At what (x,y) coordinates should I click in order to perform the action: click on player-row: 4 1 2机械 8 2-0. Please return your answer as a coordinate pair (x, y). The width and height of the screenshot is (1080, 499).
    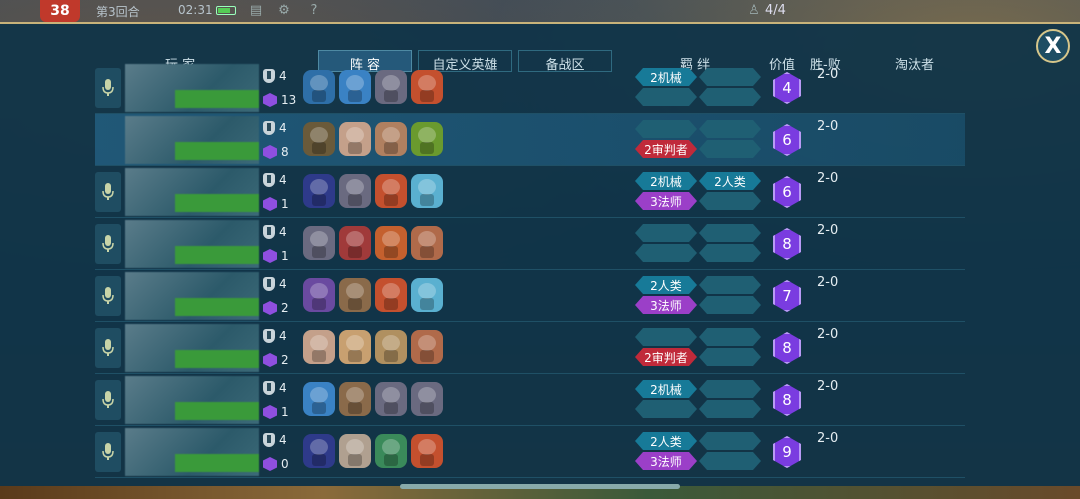
    Looking at the image, I should click on (530, 400).